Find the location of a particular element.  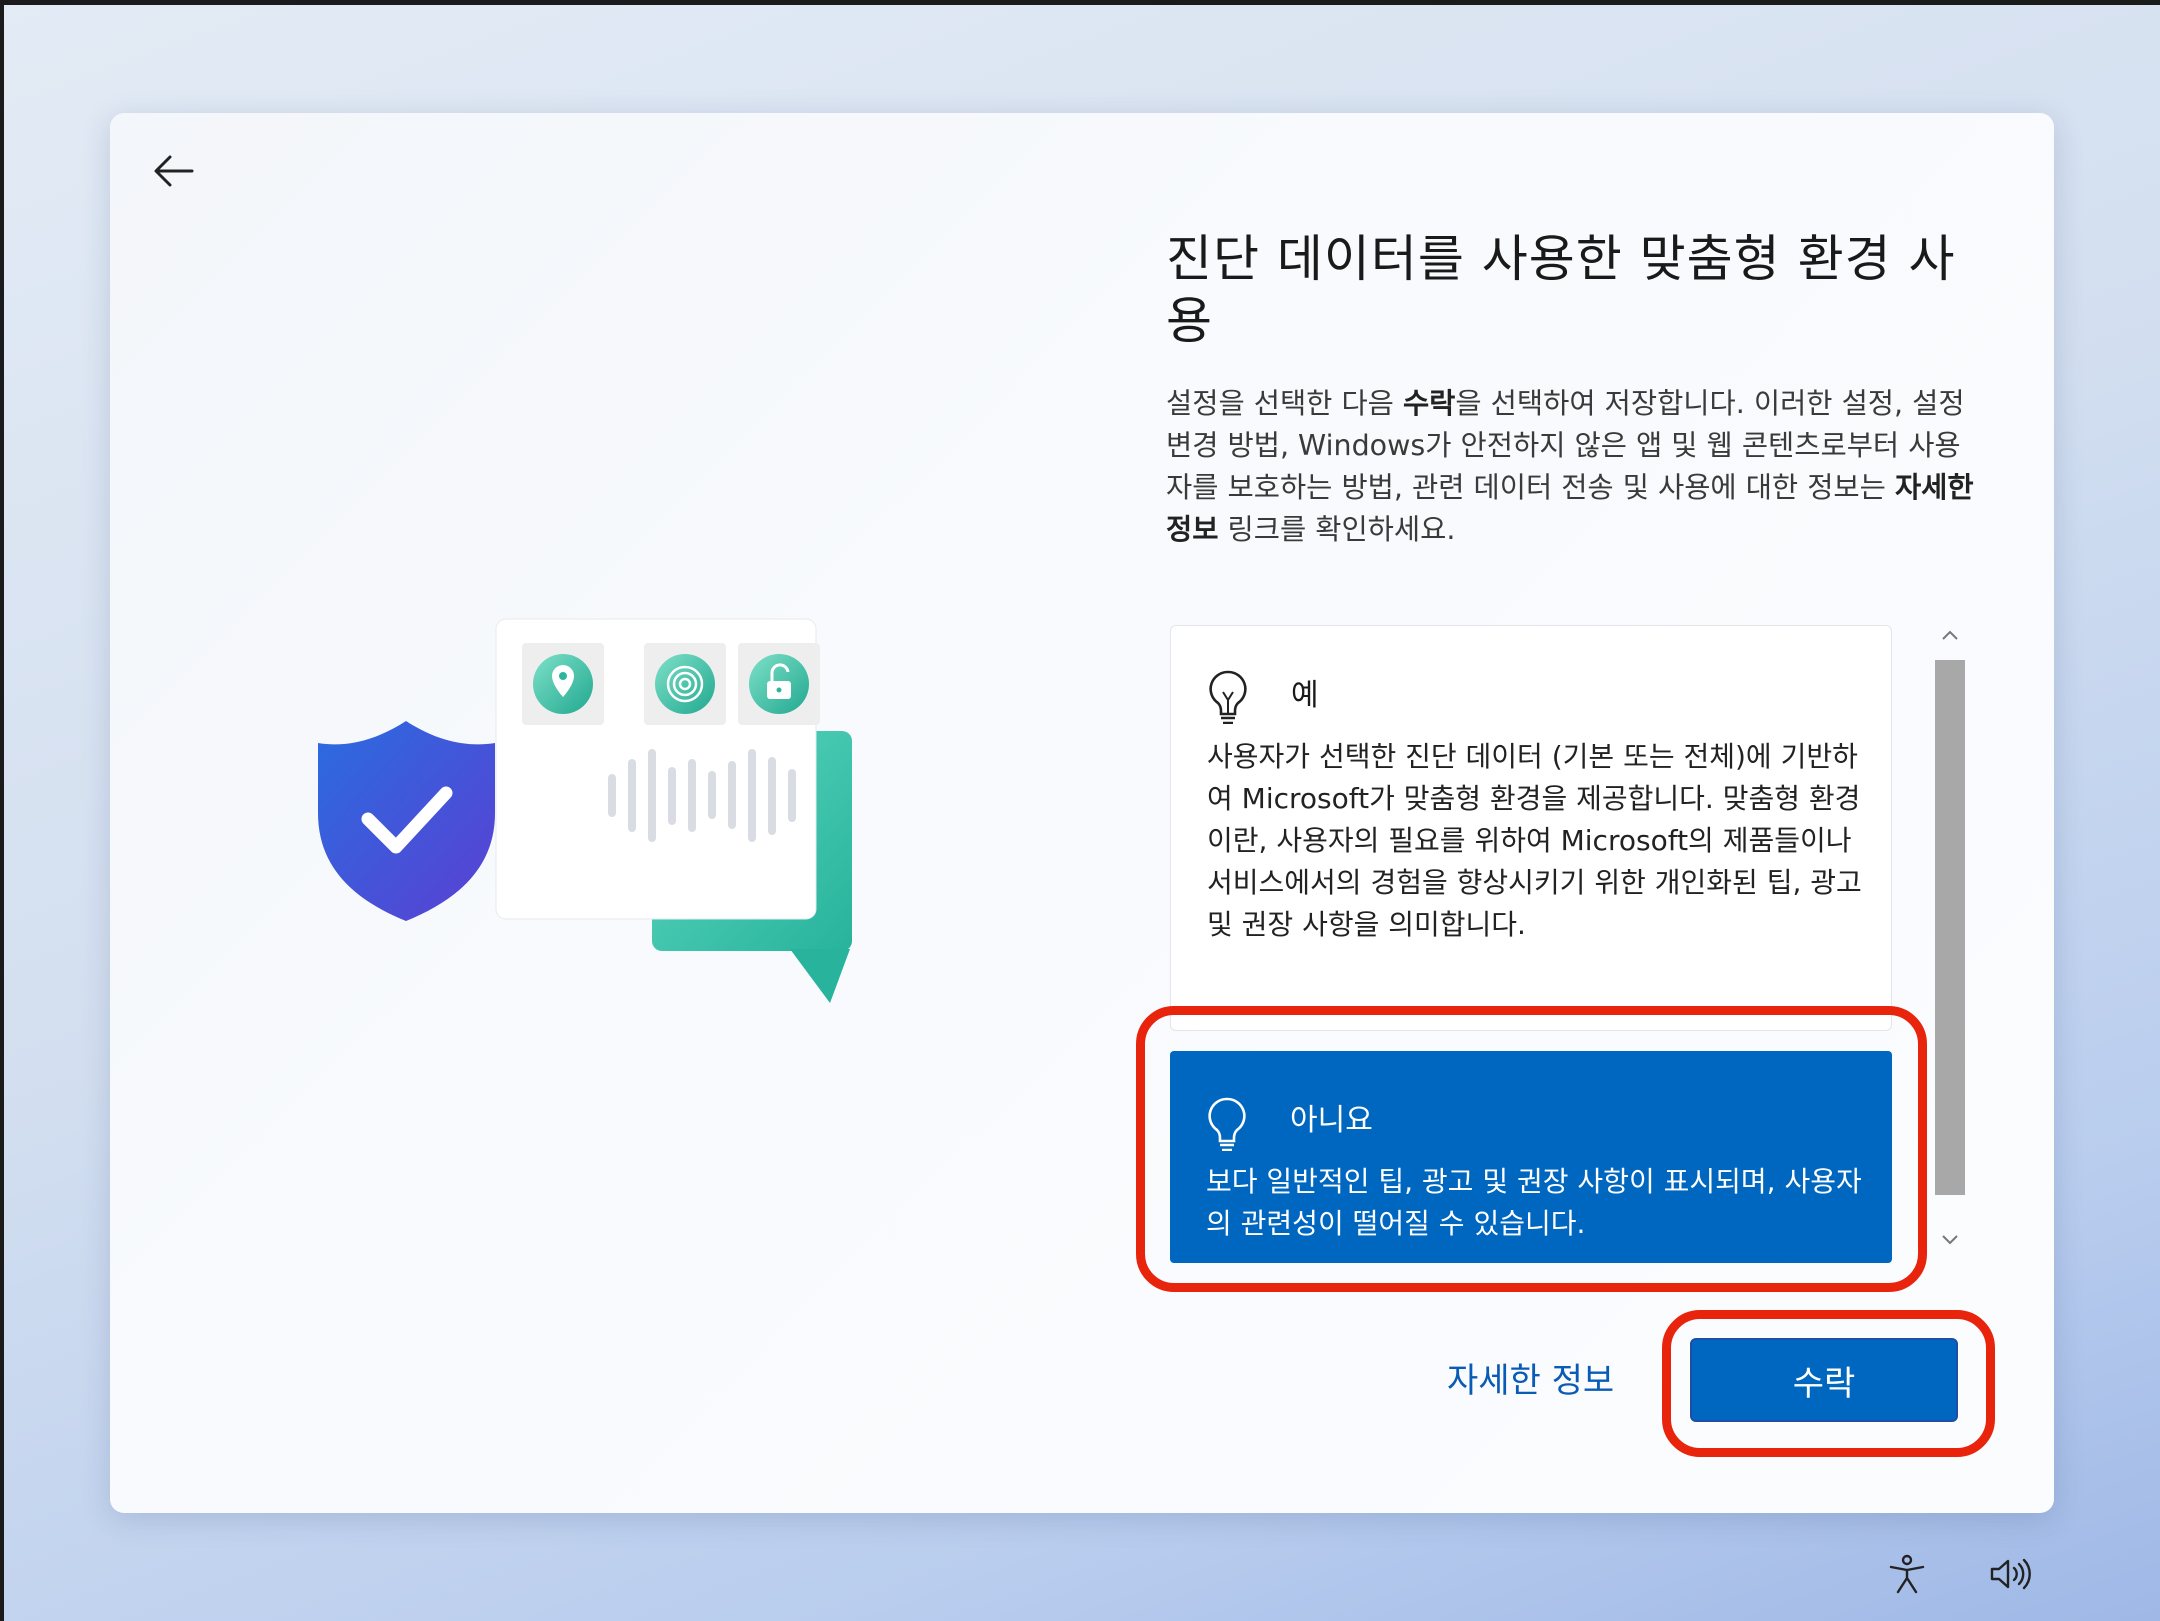

top-border is located at coordinates (1080, 2).